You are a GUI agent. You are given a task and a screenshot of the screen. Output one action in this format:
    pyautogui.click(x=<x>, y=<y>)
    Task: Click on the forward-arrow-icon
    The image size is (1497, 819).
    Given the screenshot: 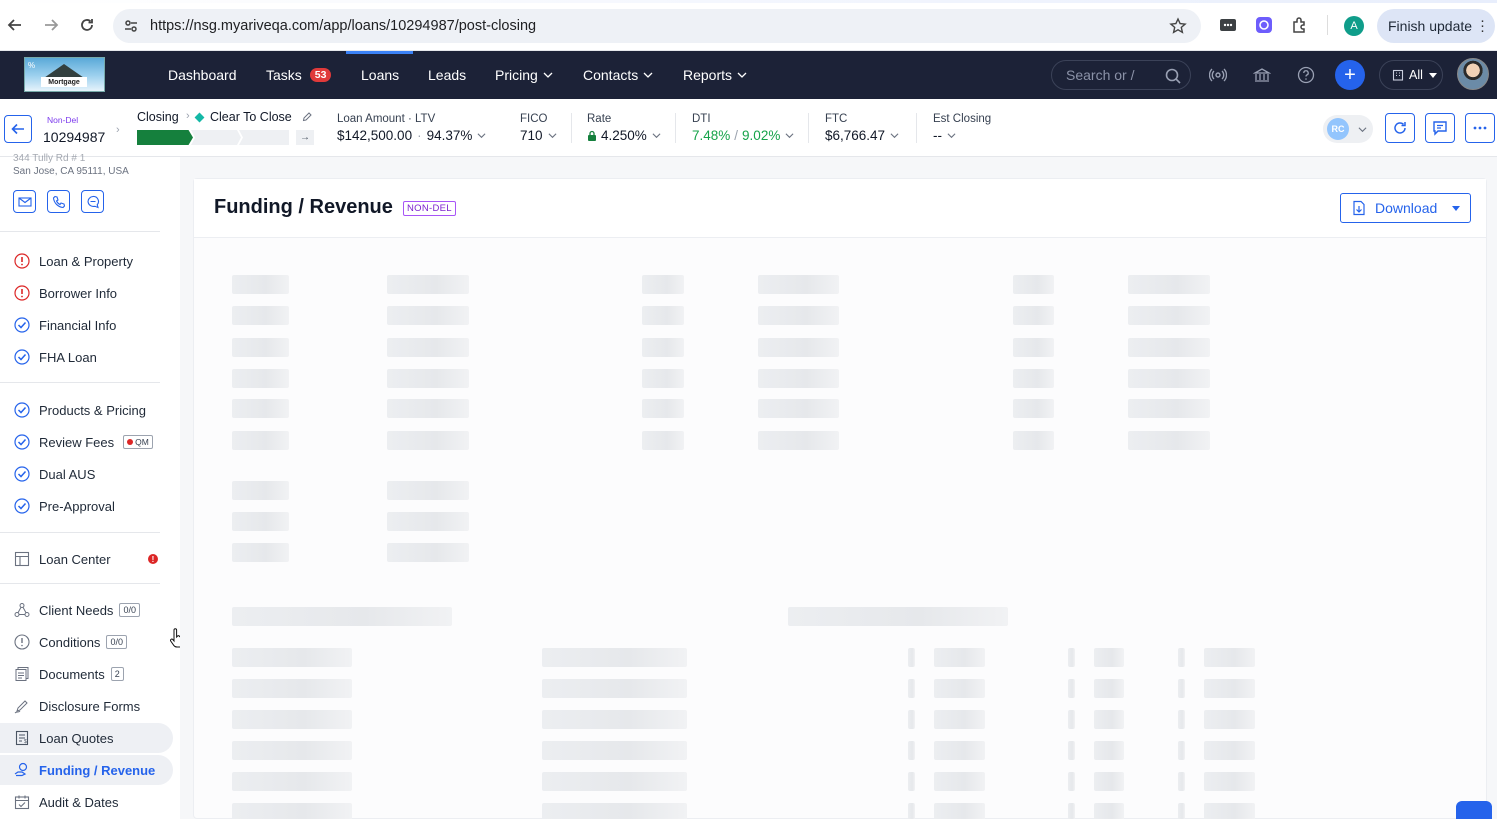 What is the action you would take?
    pyautogui.click(x=51, y=25)
    